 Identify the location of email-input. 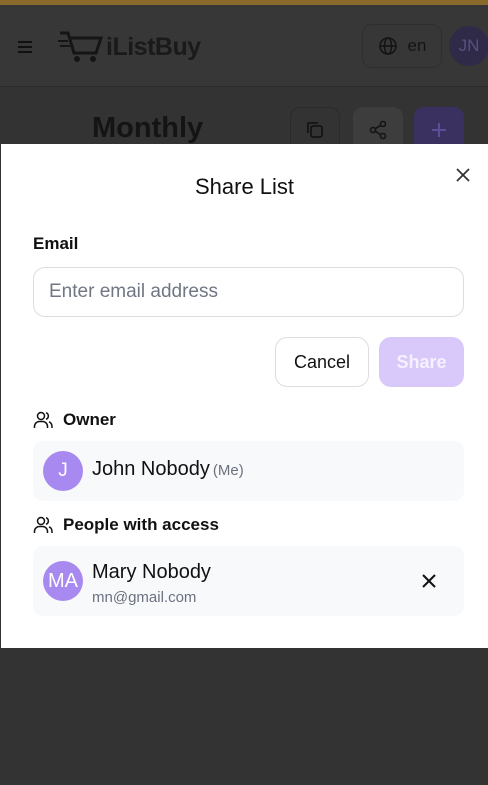
(248, 292).